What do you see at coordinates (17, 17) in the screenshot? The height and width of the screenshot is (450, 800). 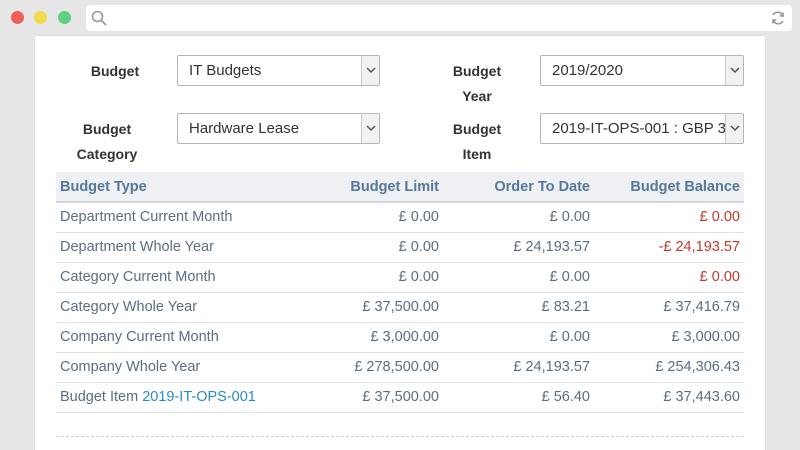 I see `close-window-button` at bounding box center [17, 17].